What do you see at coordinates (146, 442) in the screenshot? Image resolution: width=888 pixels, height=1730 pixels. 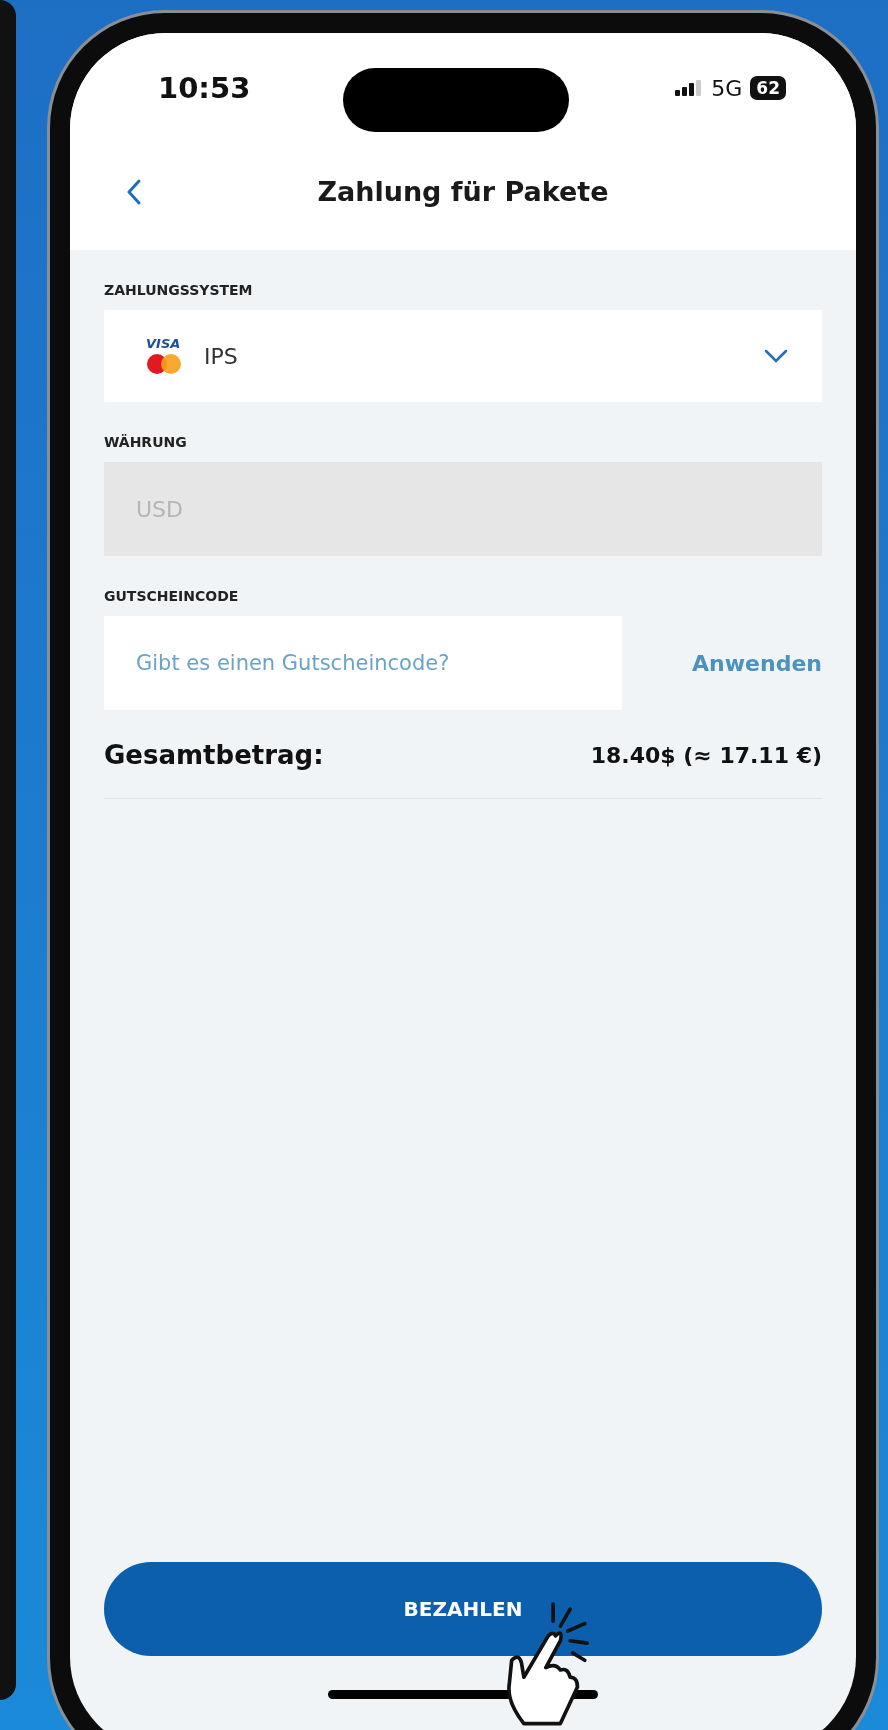 I see `field-label: WÄHRUNG` at bounding box center [146, 442].